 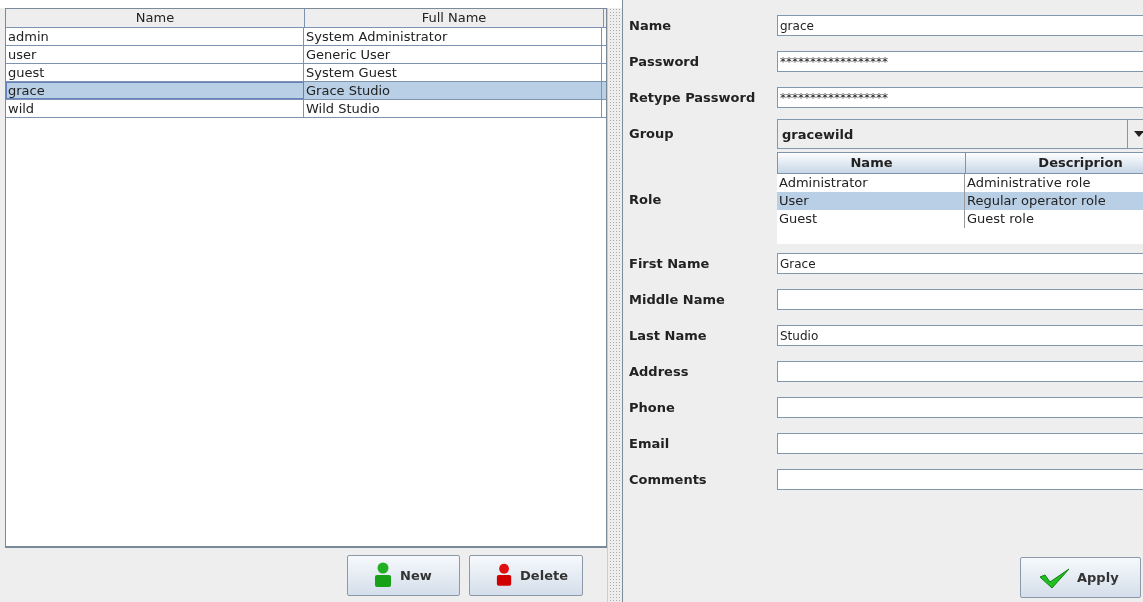 I want to click on table-cell: Generic User, so click(x=453, y=54).